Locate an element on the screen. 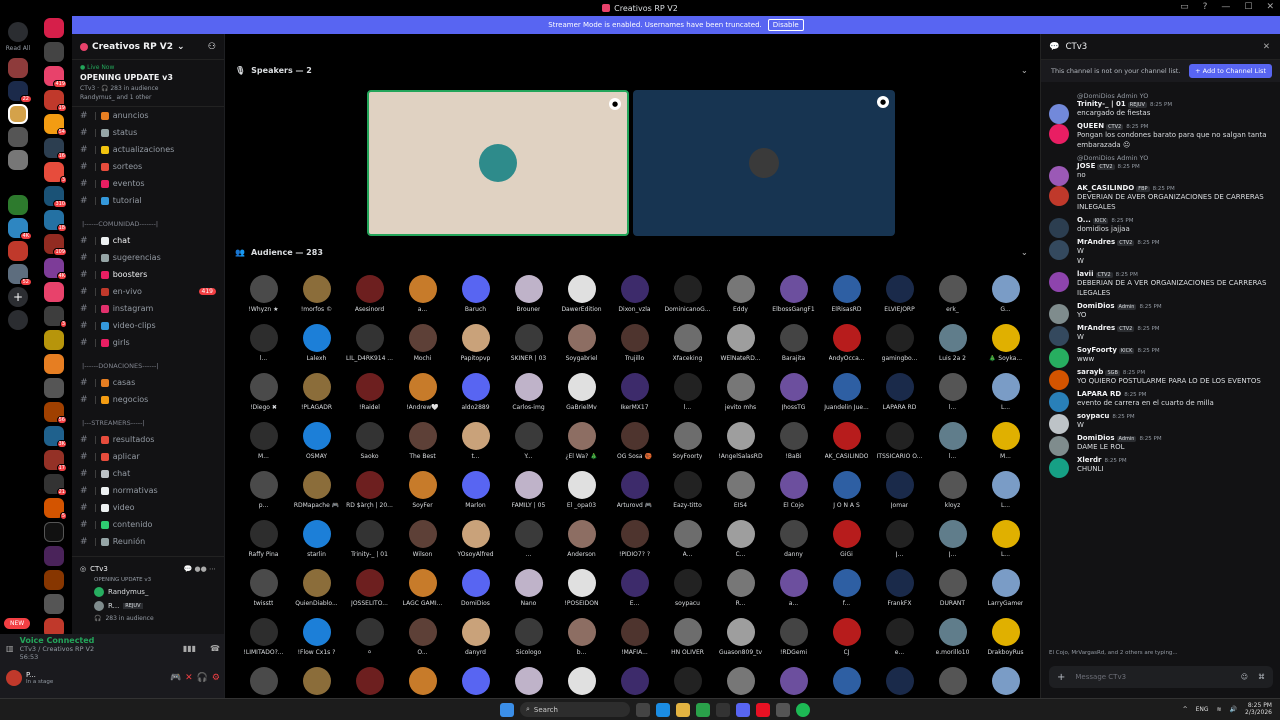 This screenshot has height=720, width=1280. chat-message: Xlerdr 8:25 PM CHUNLI is located at coordinates (1160, 466).